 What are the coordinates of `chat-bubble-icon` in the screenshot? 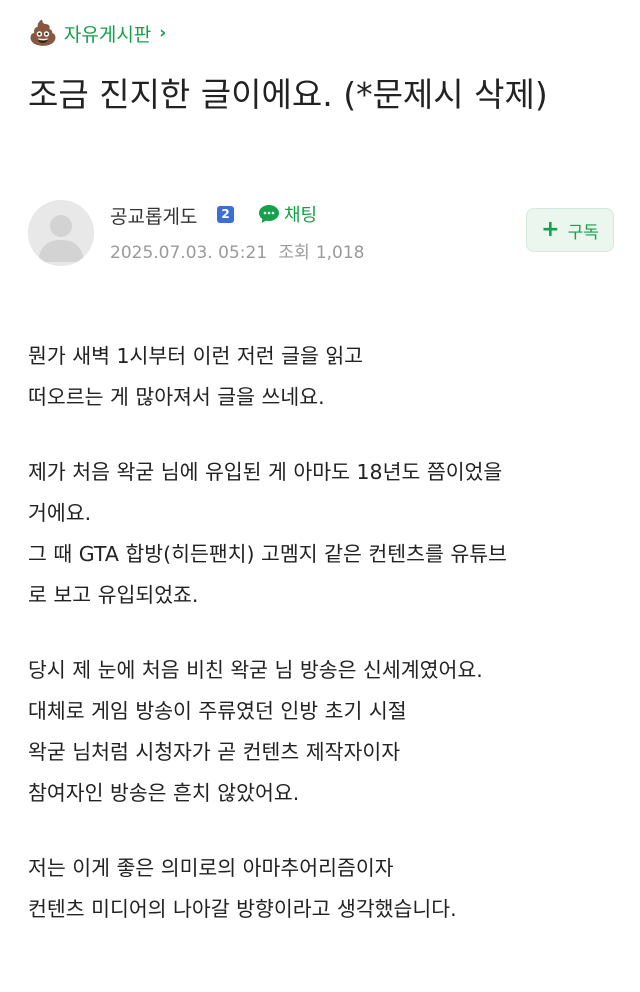 It's located at (269, 214).